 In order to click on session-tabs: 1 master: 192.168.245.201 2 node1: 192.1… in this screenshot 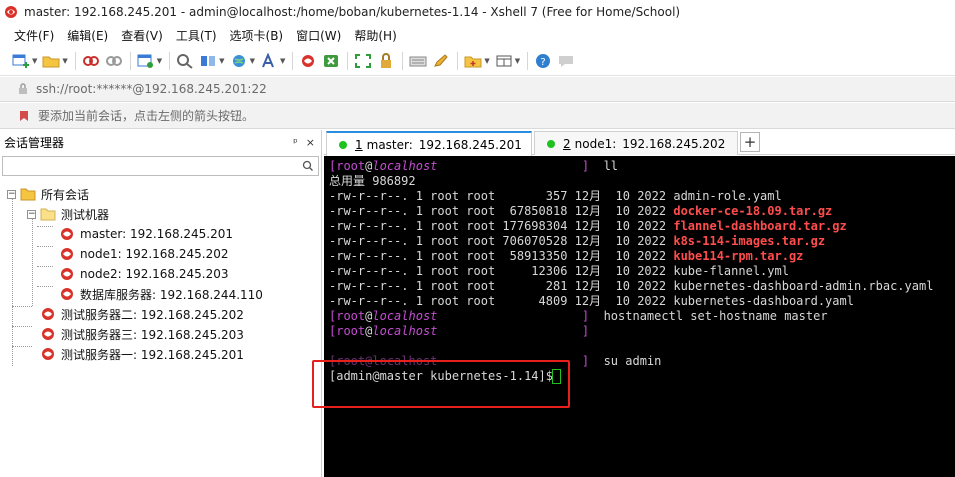, I will do `click(639, 143)`.